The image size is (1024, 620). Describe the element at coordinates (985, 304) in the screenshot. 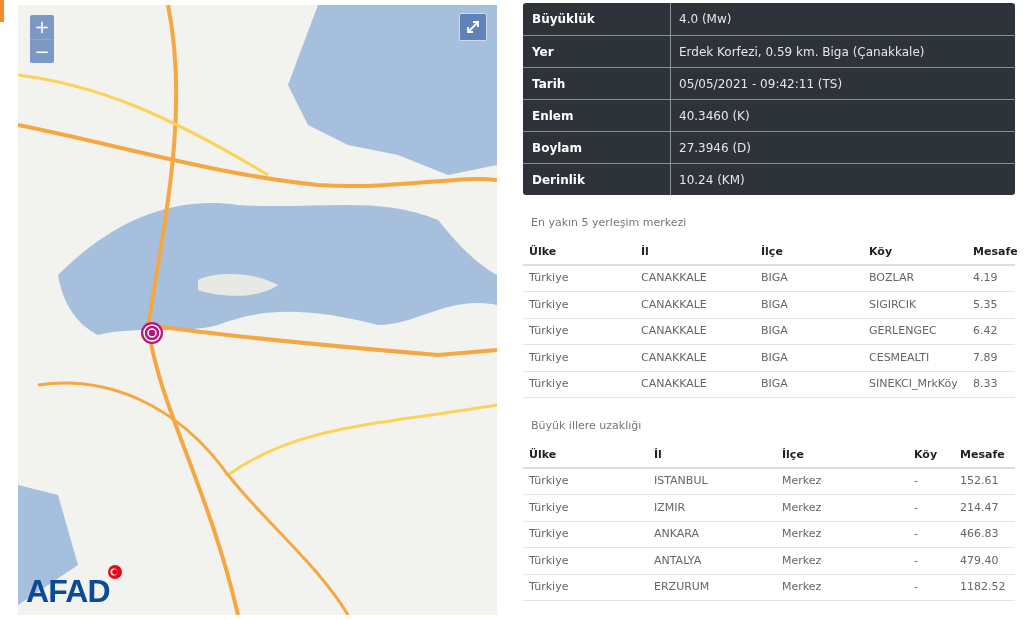

I see `table-cell-text: 5.35` at that location.